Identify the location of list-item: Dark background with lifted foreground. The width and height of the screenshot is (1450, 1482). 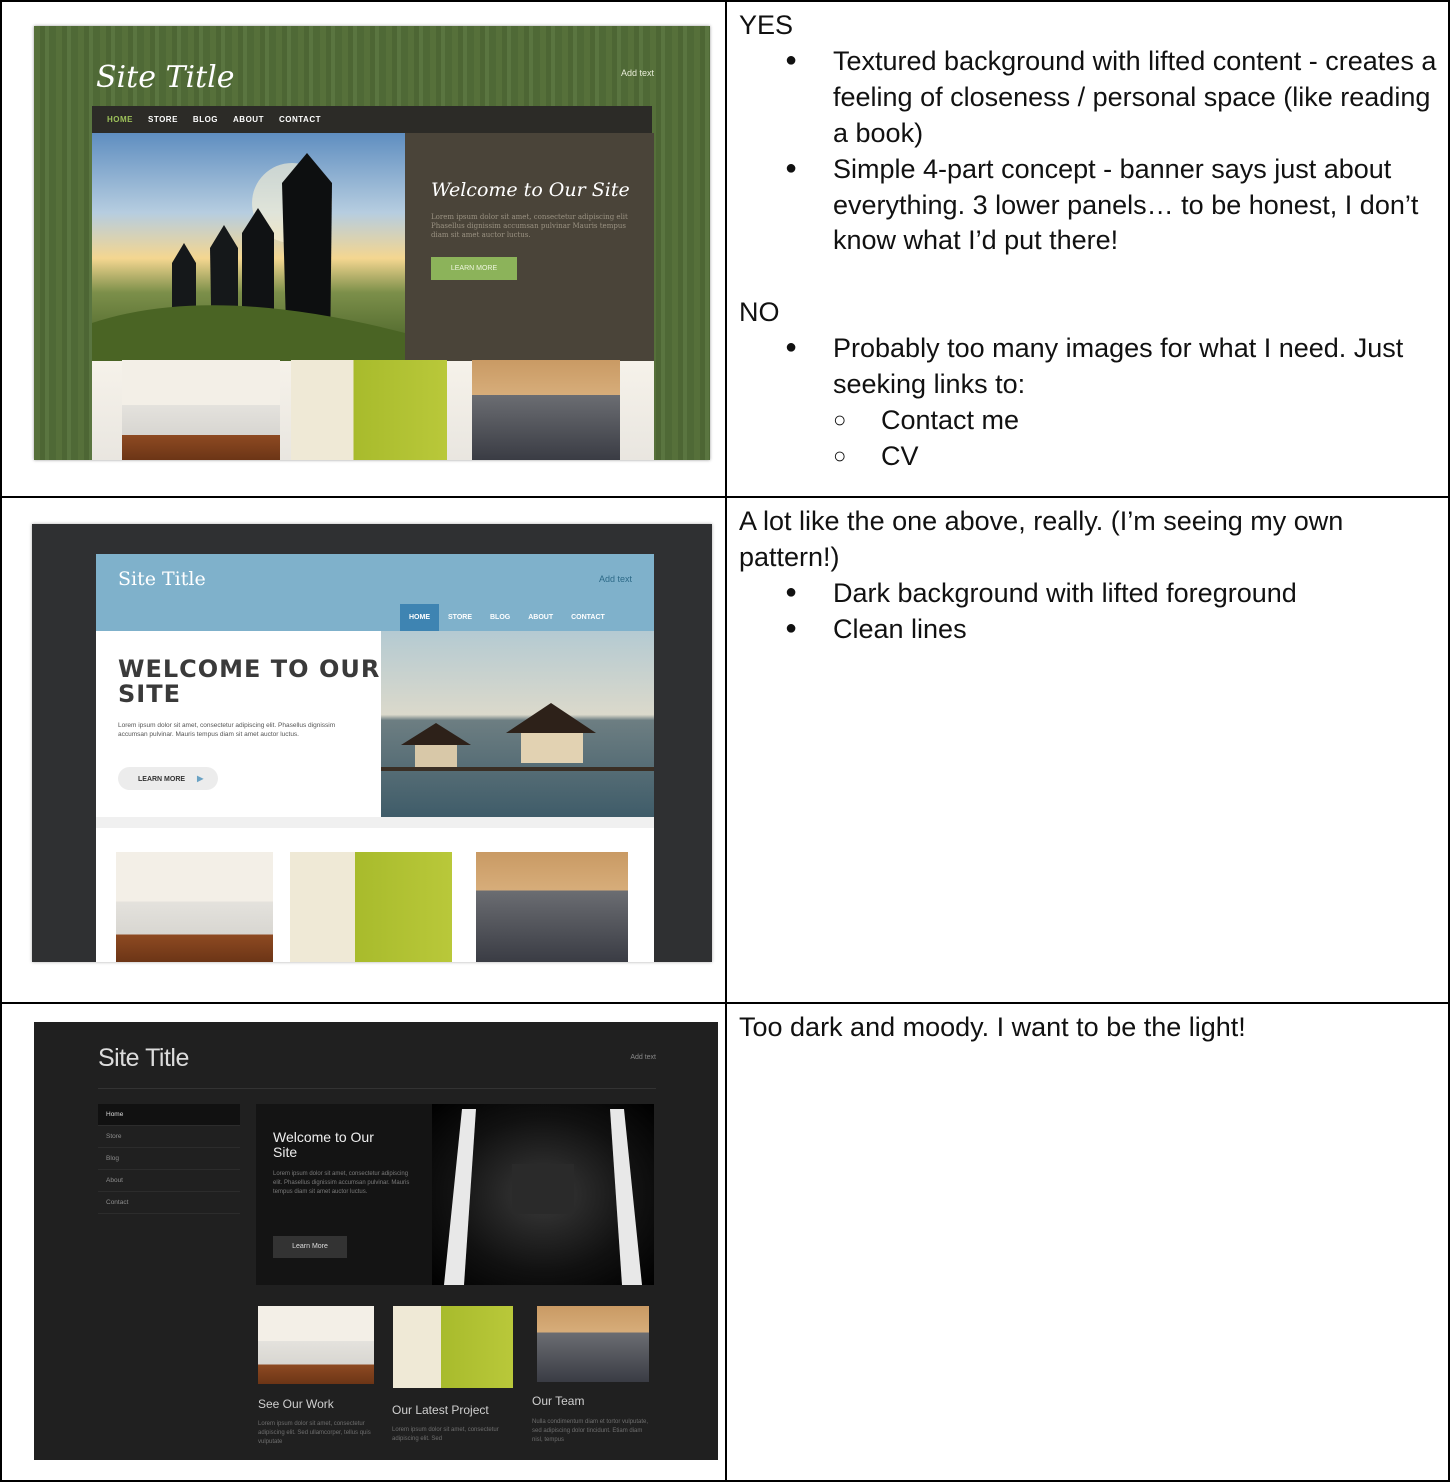
(1112, 594).